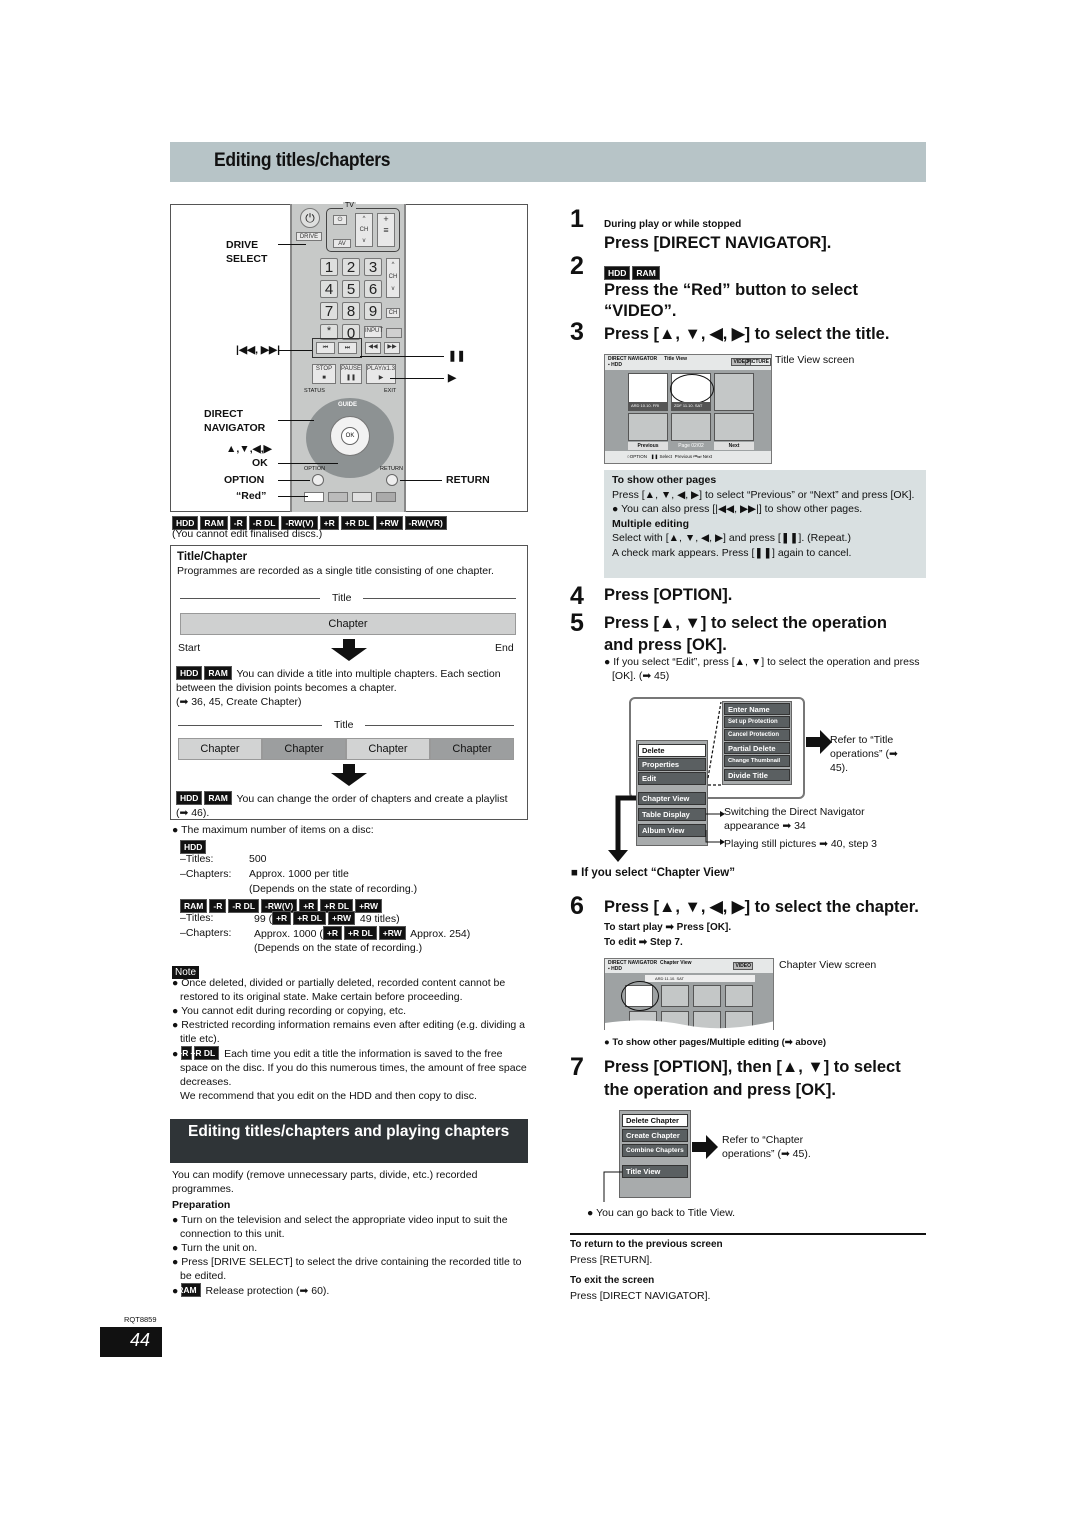 The image size is (1080, 1528). What do you see at coordinates (766, 1147) in the screenshot?
I see `chapter-operations-reference: Refer to “Chapter operations” (➡ 45).` at bounding box center [766, 1147].